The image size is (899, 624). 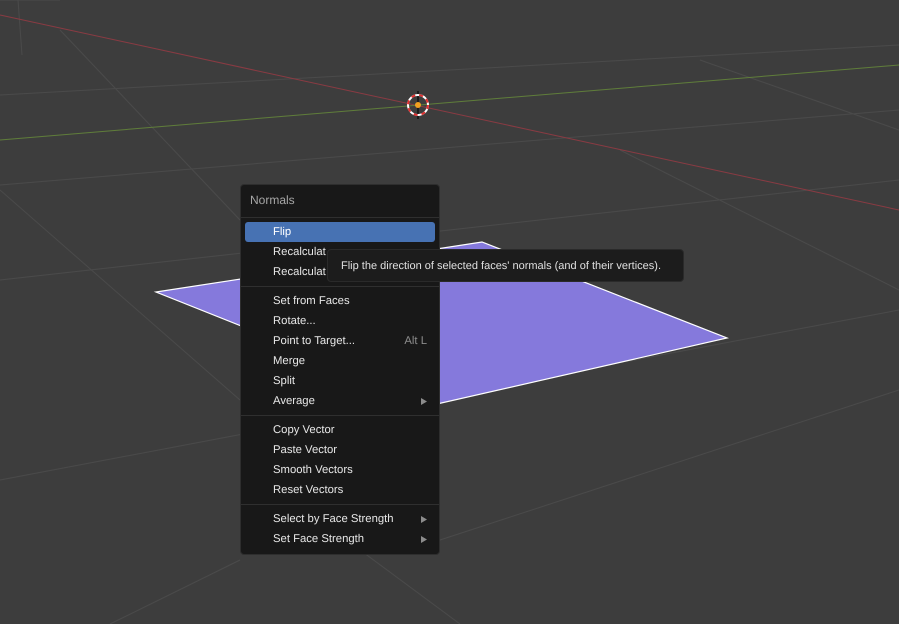 I want to click on menu-item: Set from Faces, so click(x=340, y=301).